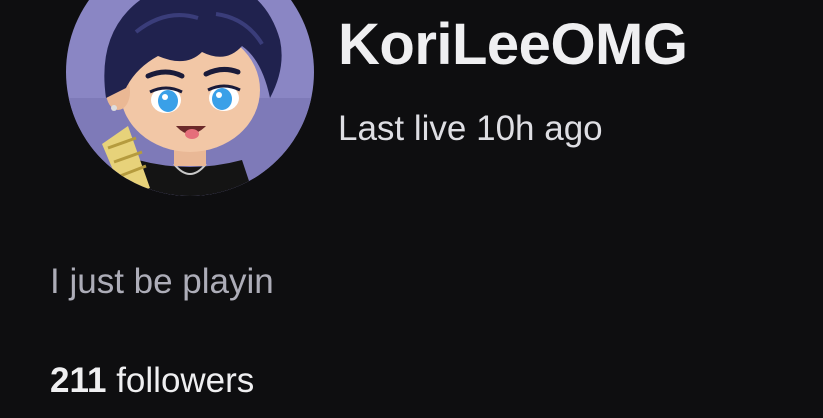 The image size is (823, 418). What do you see at coordinates (513, 45) in the screenshot?
I see `channel-name: KoriLeeOMG` at bounding box center [513, 45].